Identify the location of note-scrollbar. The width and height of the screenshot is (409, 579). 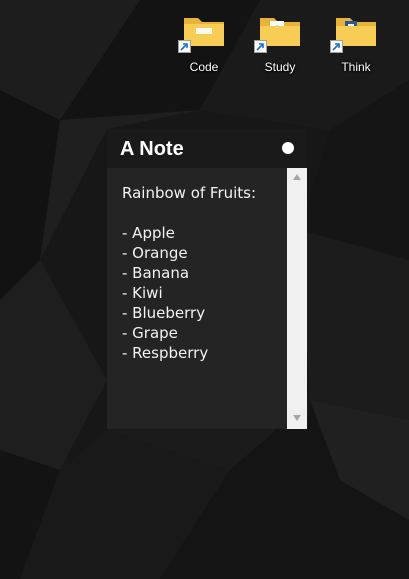
(297, 298).